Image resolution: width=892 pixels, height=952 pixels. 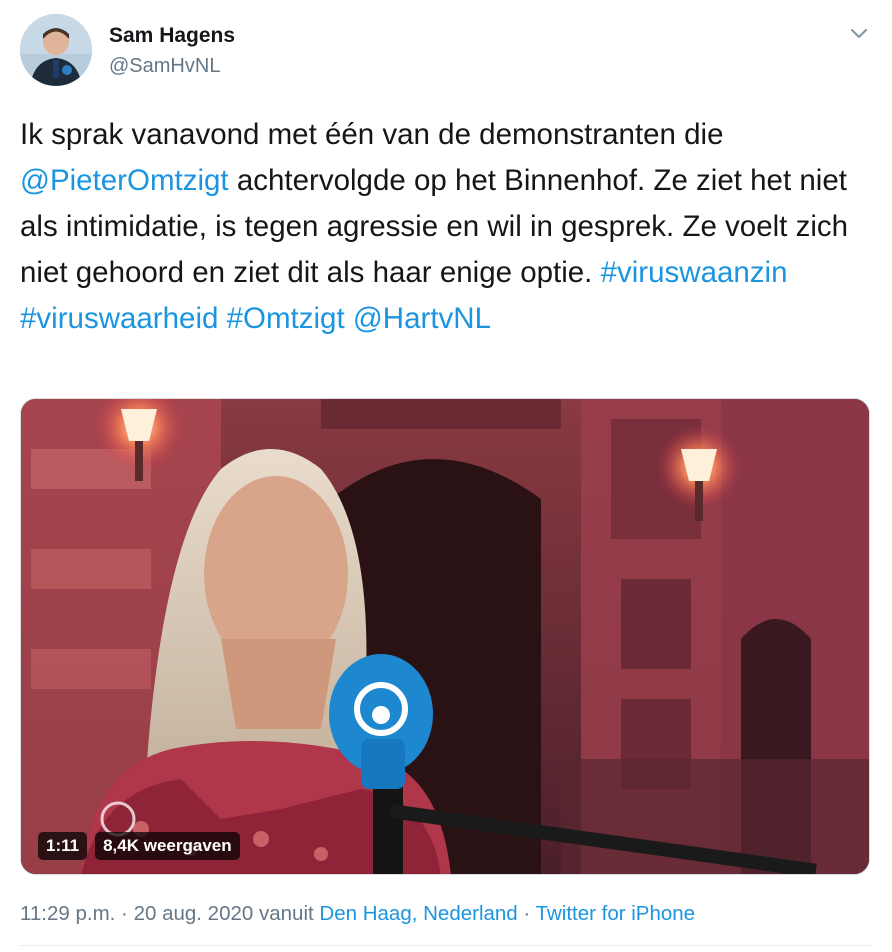 What do you see at coordinates (67, 913) in the screenshot?
I see `tweet-time: 11:29 p.m.` at bounding box center [67, 913].